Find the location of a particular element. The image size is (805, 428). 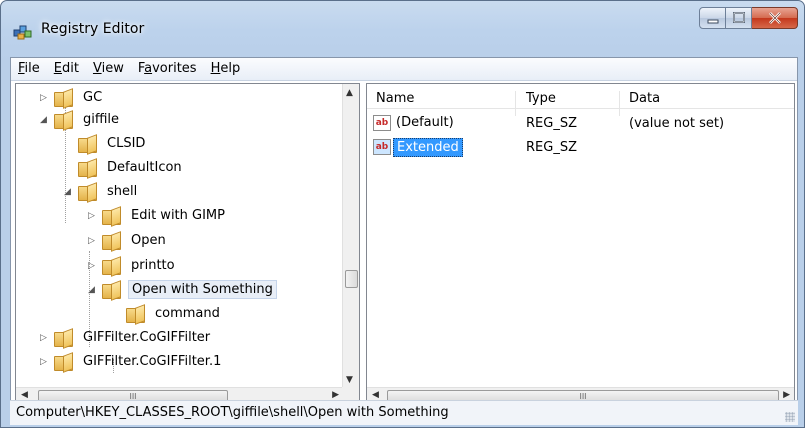

maximize-button is located at coordinates (739, 18).